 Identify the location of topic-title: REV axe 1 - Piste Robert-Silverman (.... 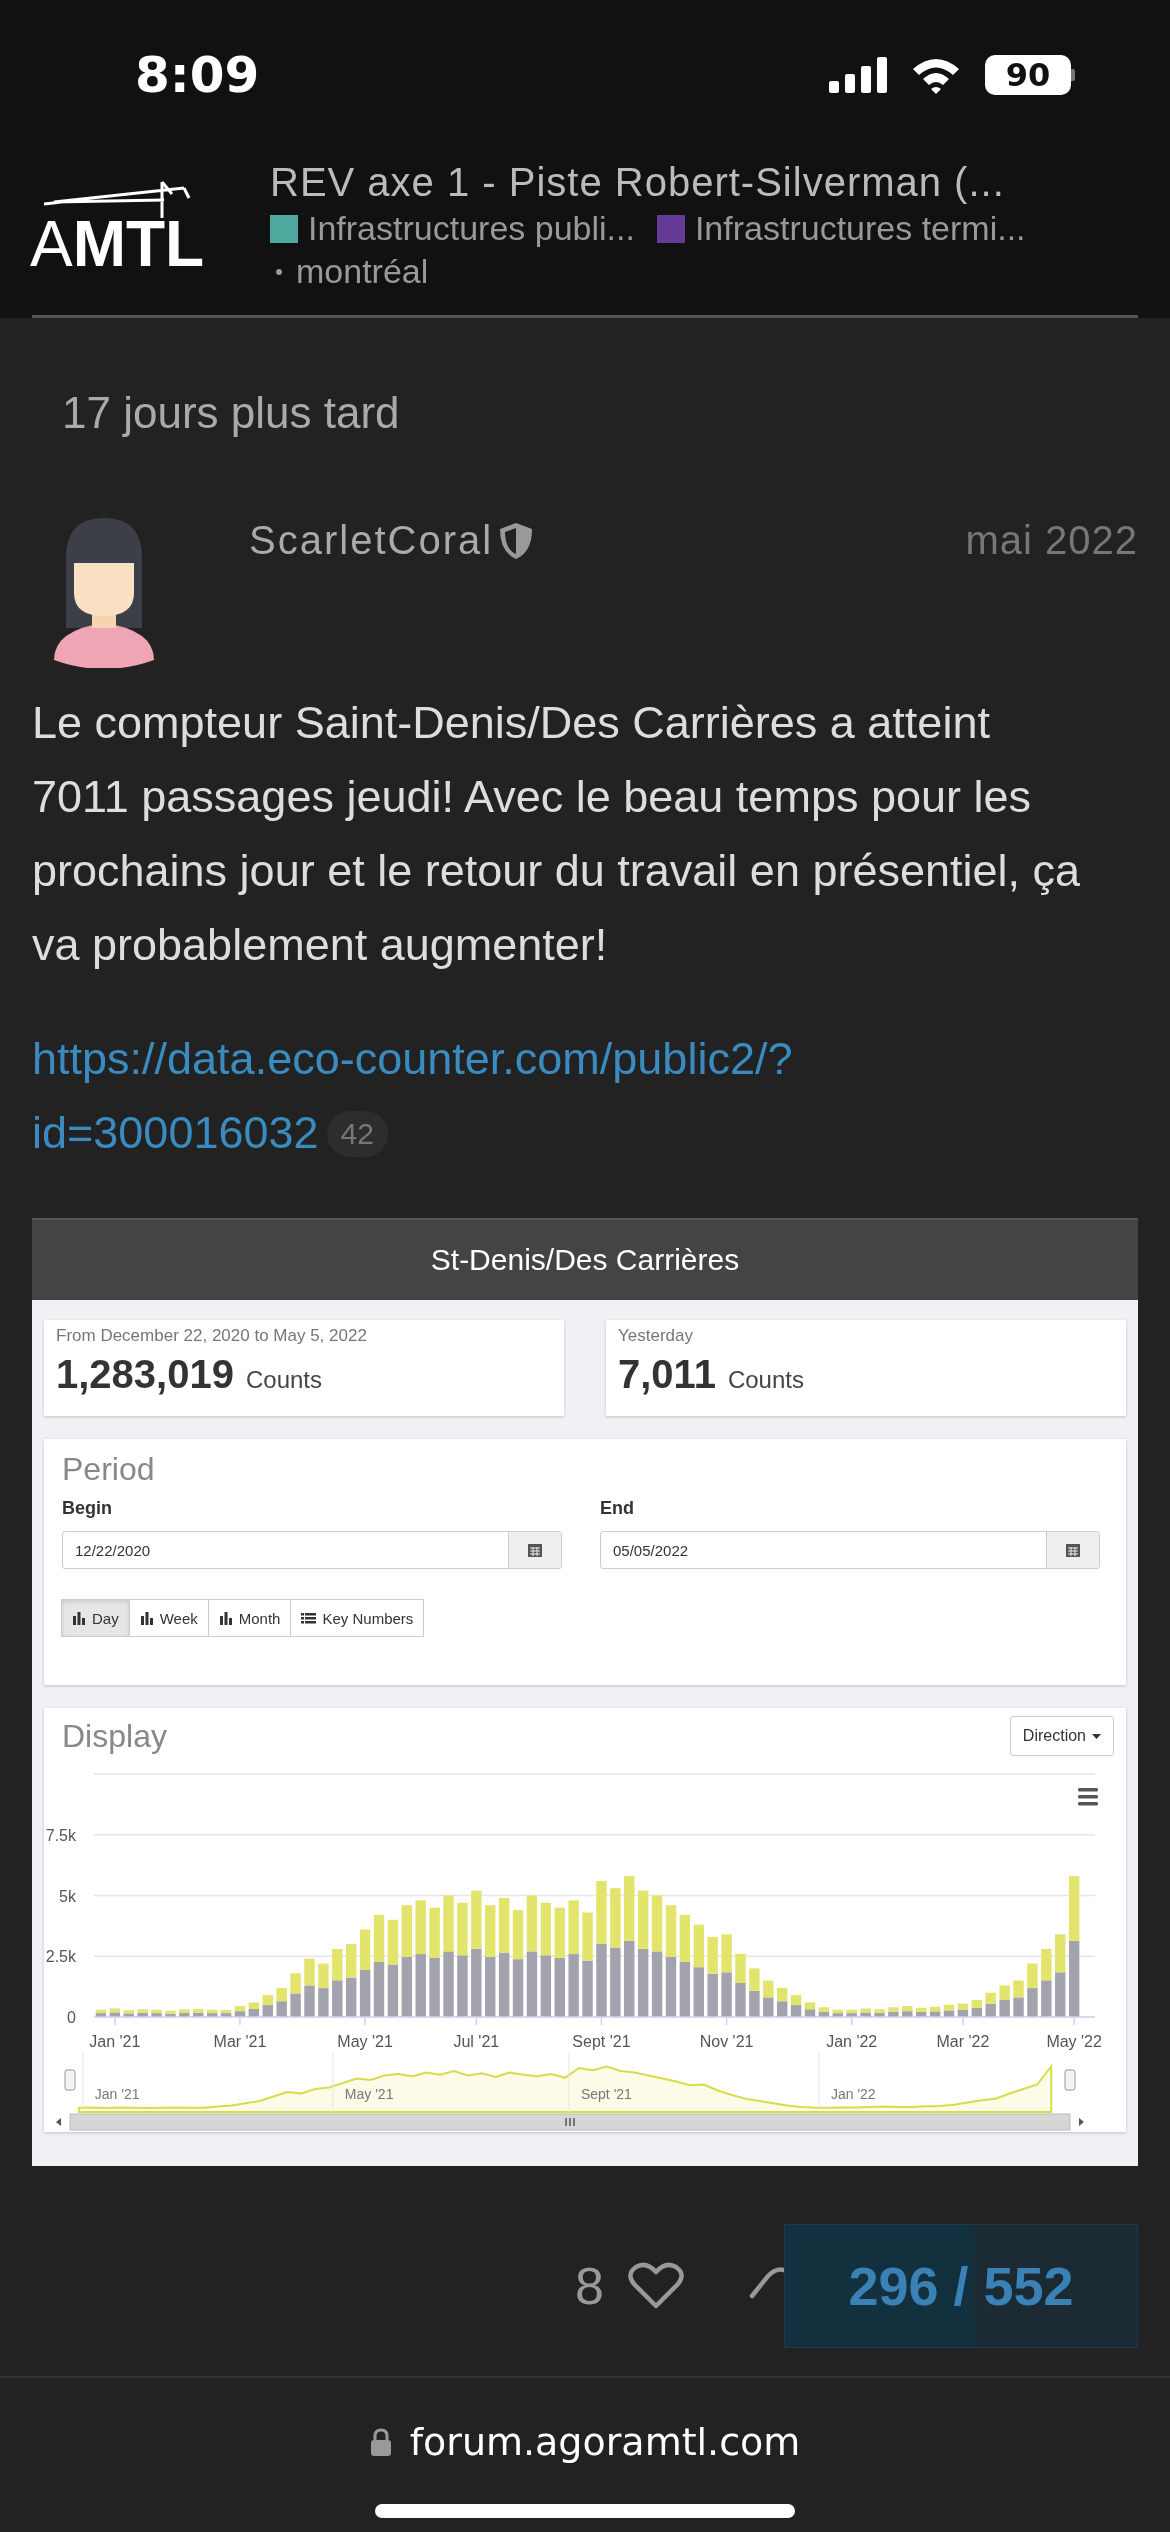
(648, 182).